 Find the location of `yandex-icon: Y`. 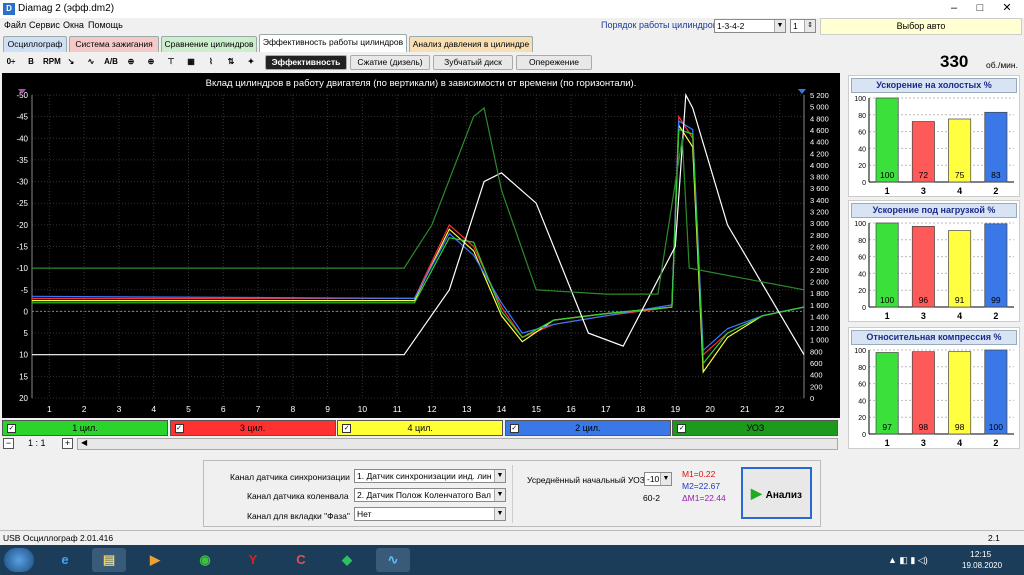

yandex-icon: Y is located at coordinates (253, 560).